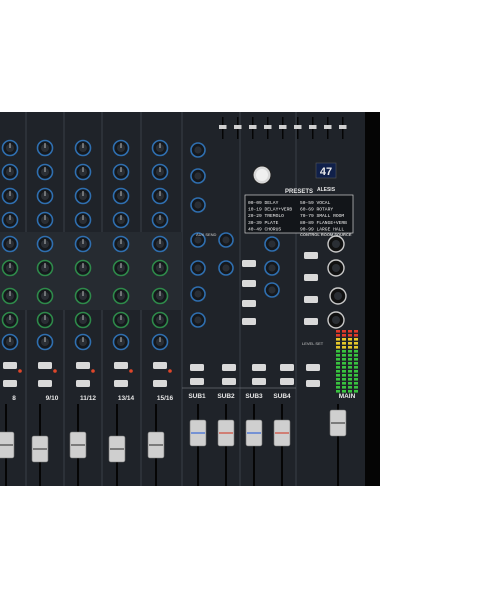  Describe the element at coordinates (262, 175) in the screenshot. I see `fx-program-knob-center` at that location.